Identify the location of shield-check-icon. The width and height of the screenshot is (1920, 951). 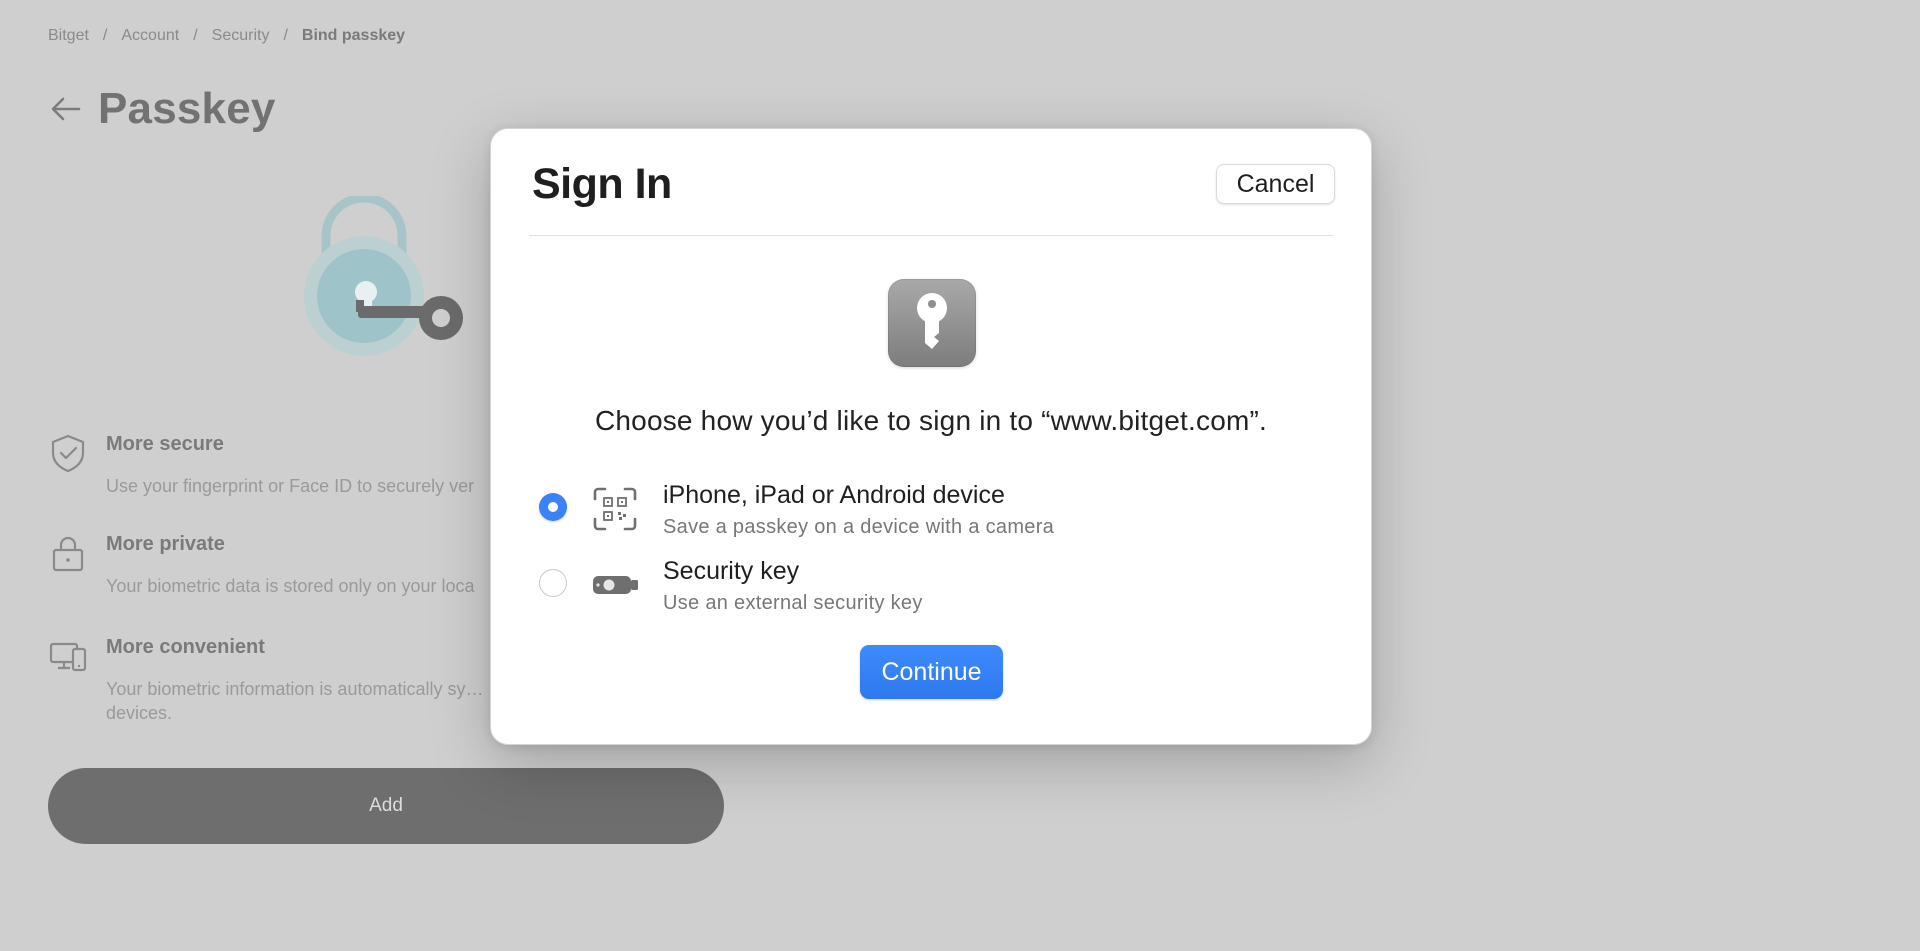
(68, 453).